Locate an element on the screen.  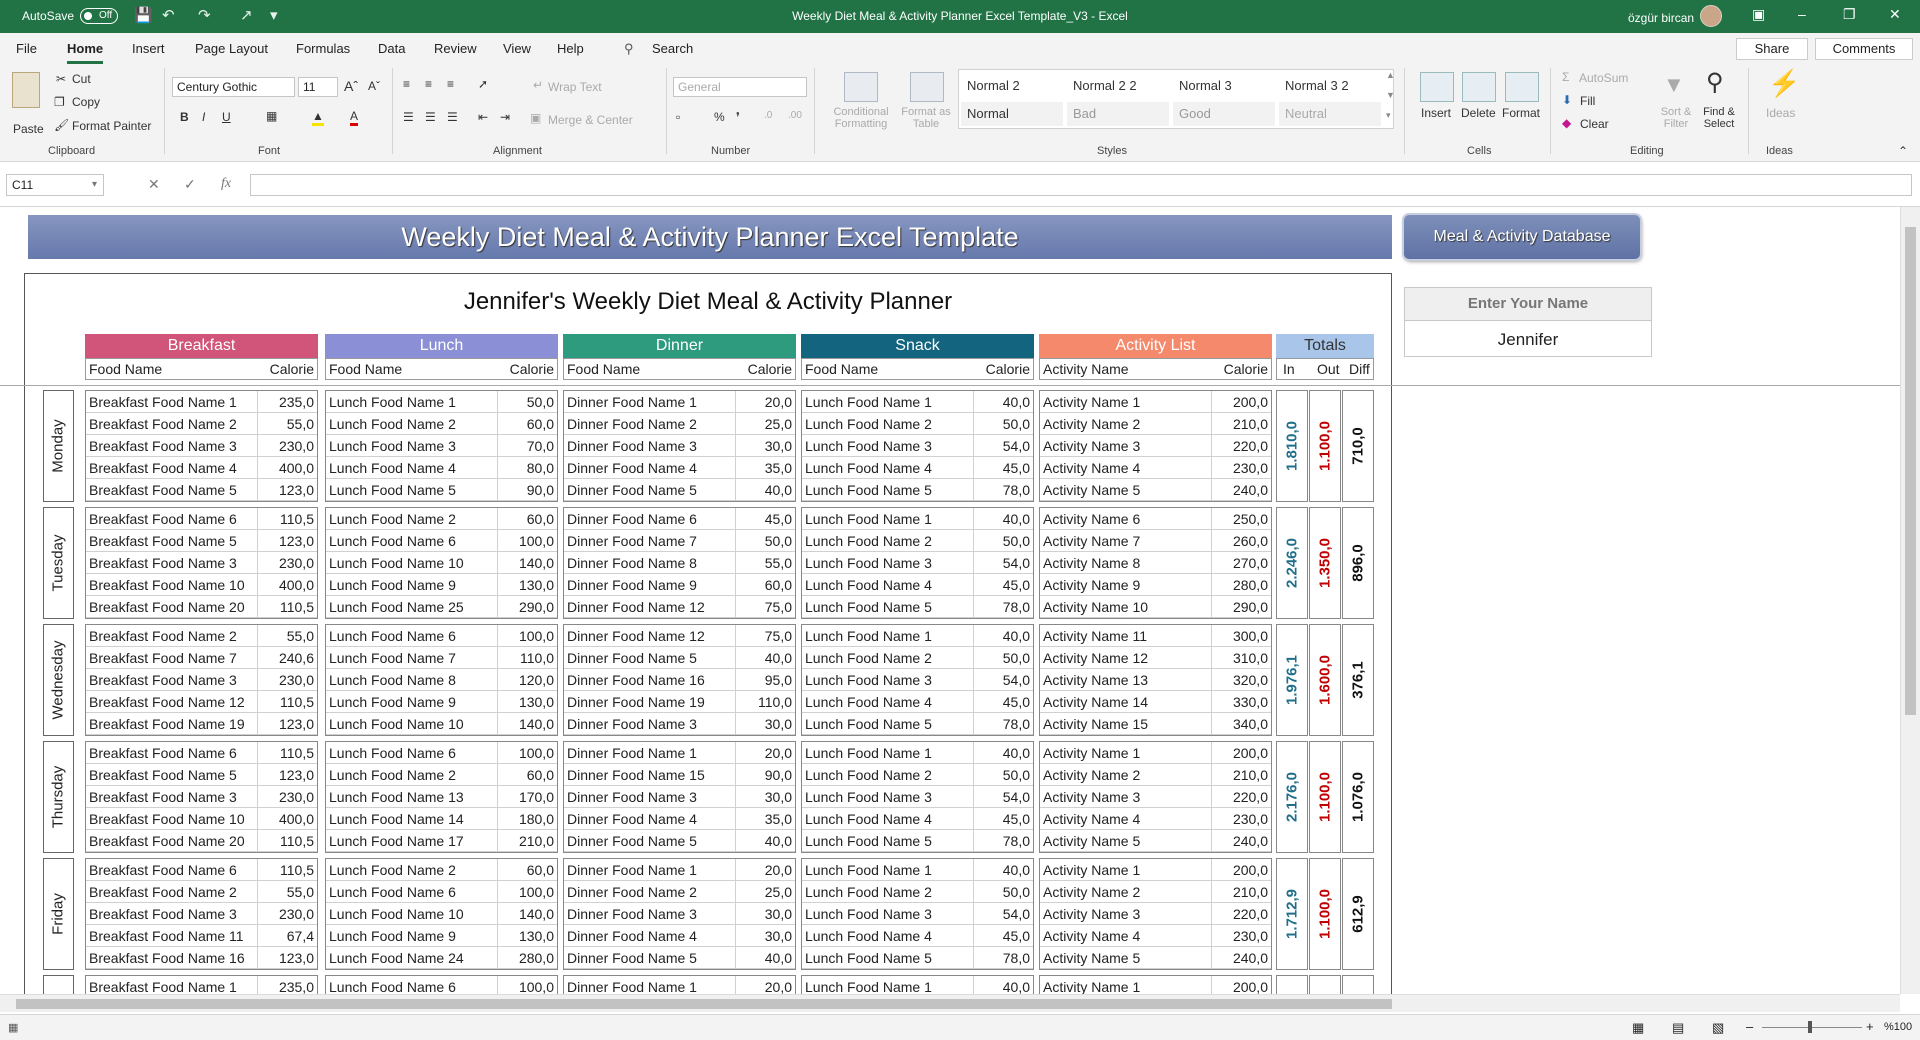
table-row: Lunch Food Name 24 280,0 is located at coordinates (441, 958).